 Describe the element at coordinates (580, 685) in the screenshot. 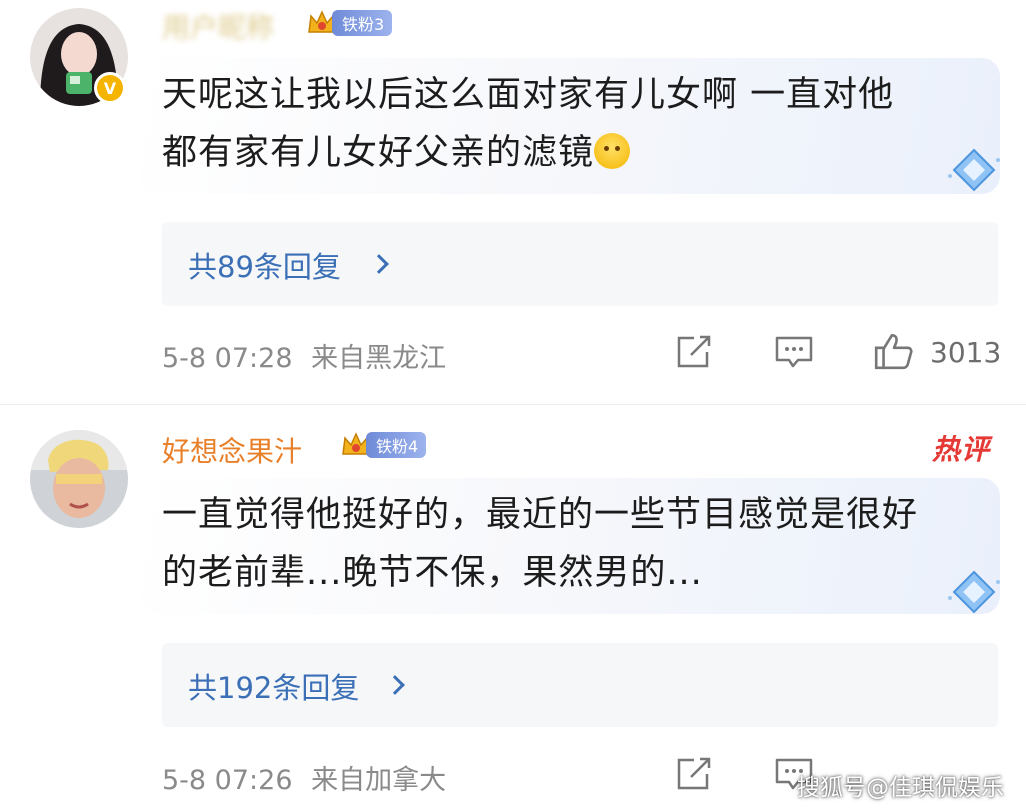

I see `replies-link: 共192条回复` at that location.